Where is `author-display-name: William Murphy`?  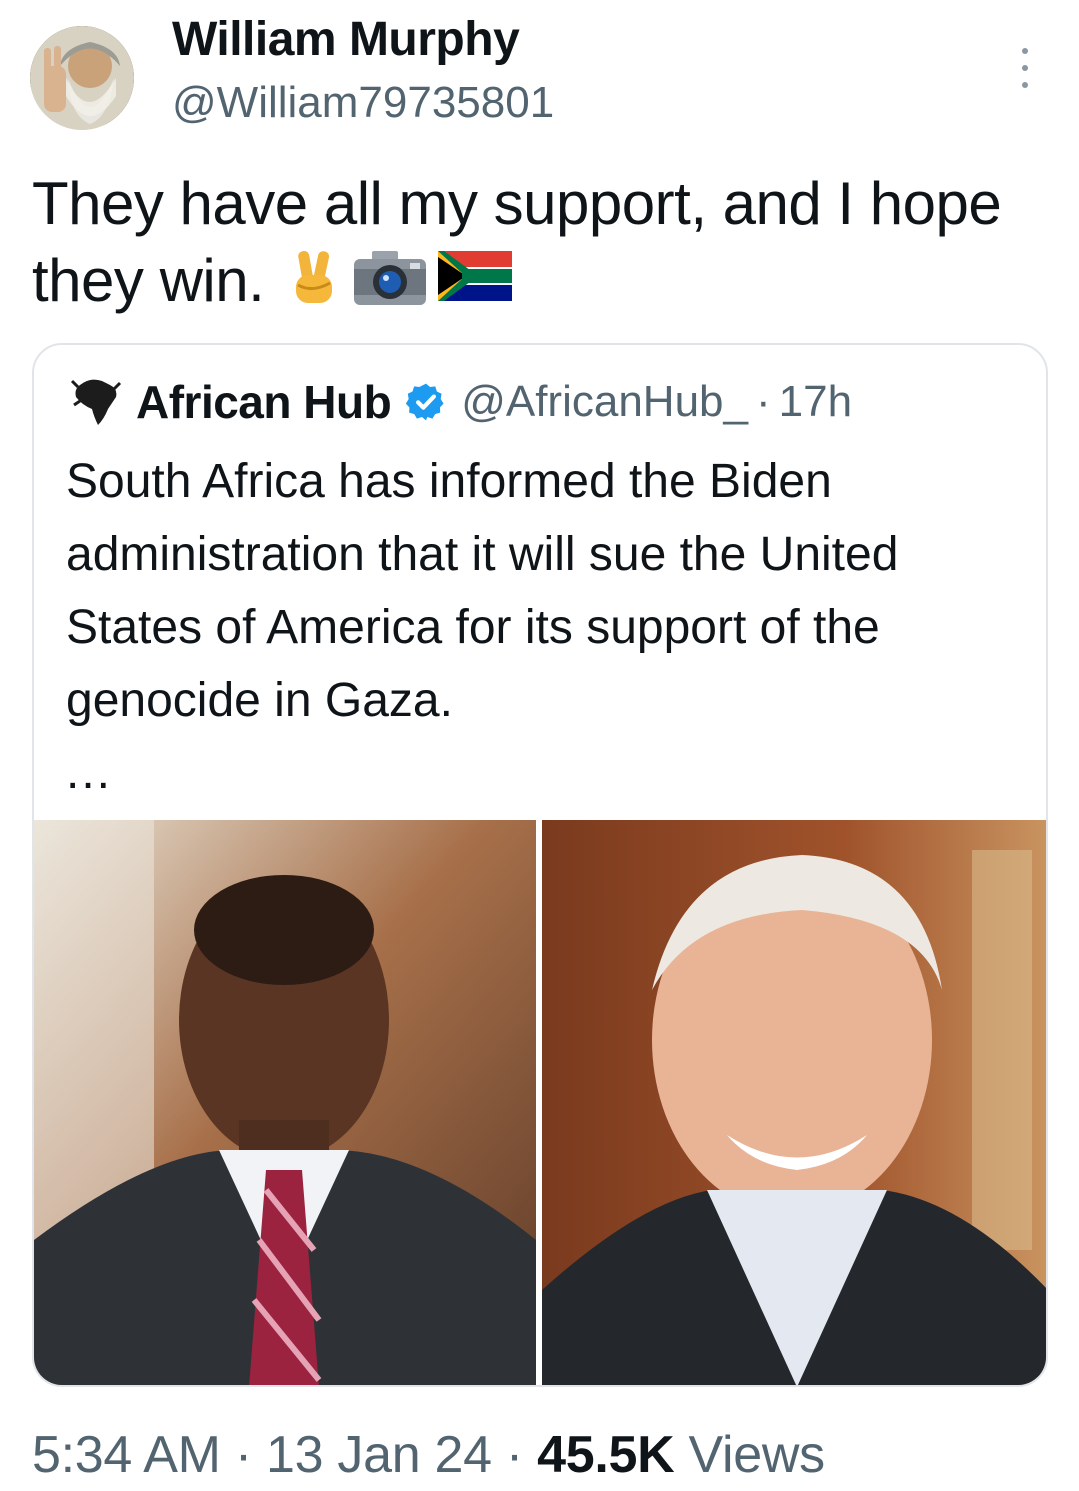
author-display-name: William Murphy is located at coordinates (346, 39).